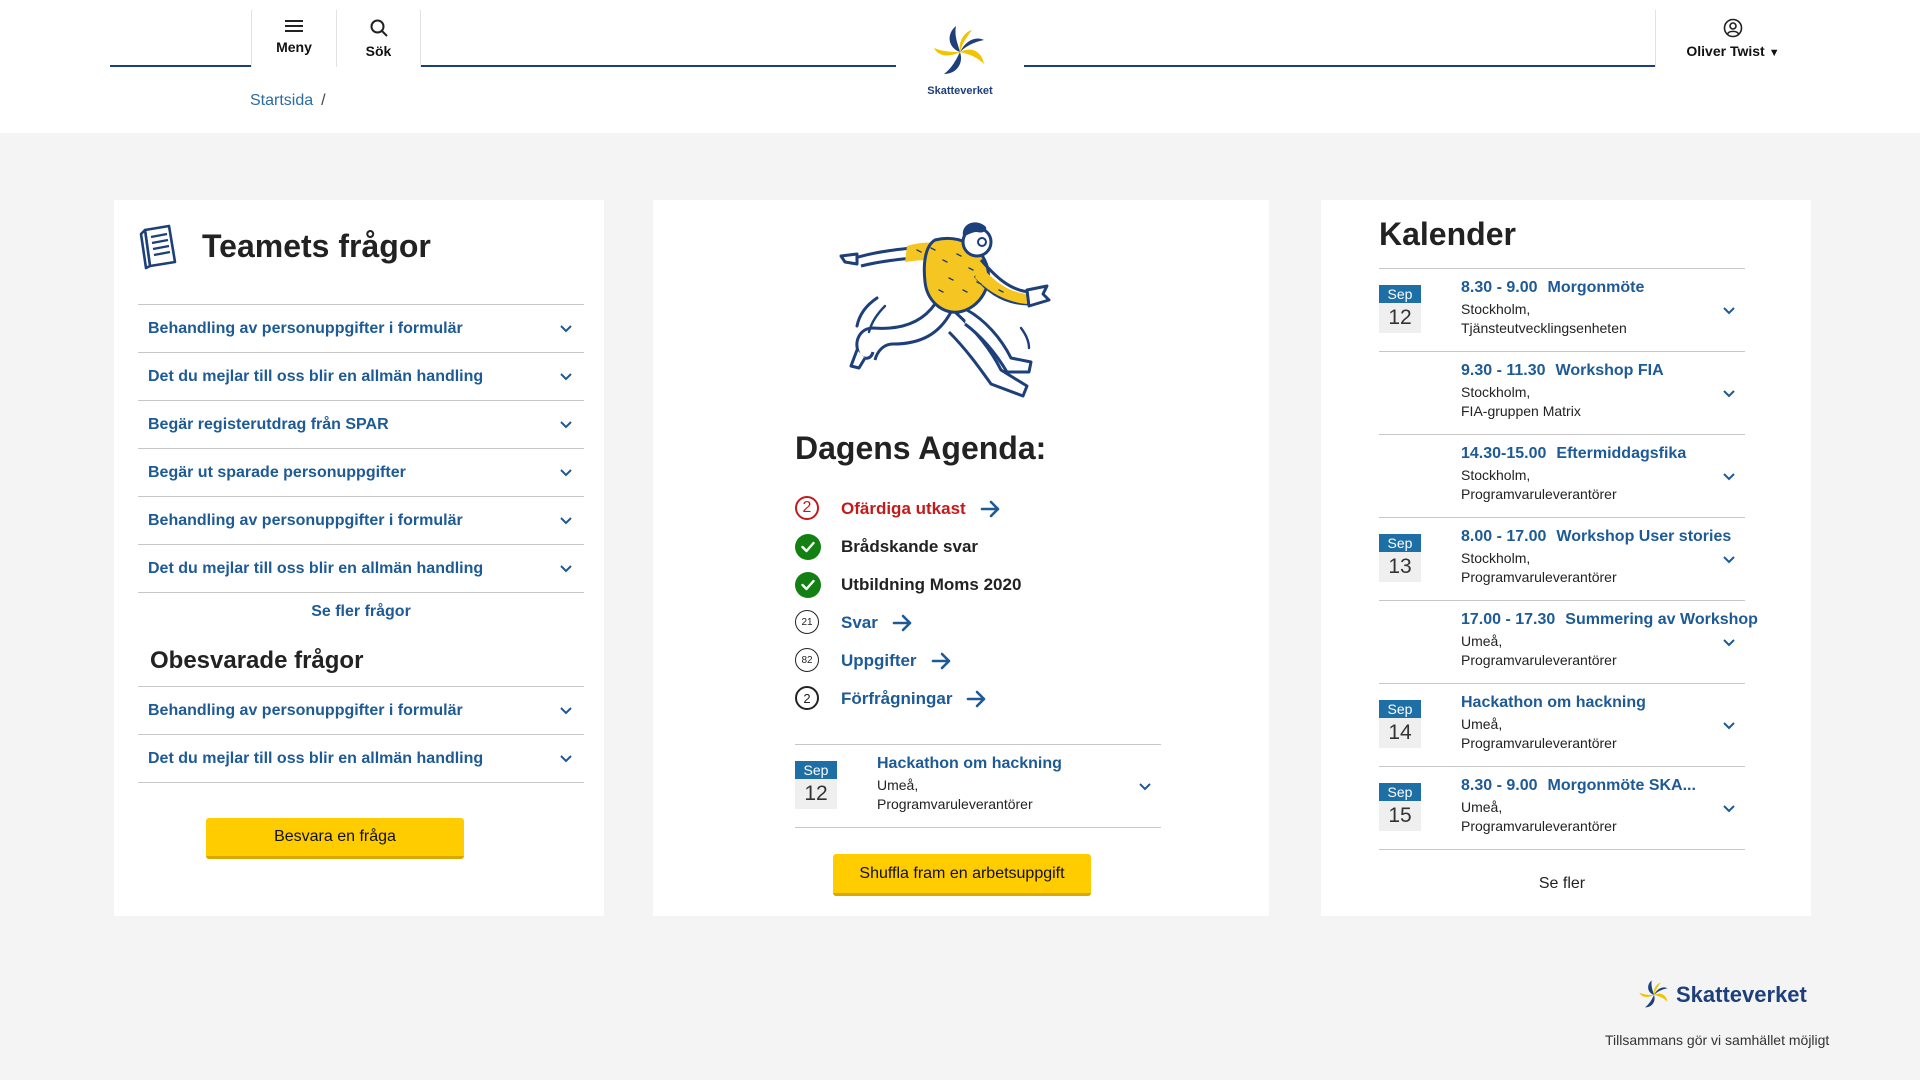 Image resolution: width=1920 pixels, height=1080 pixels. I want to click on event-title: 17.00 - 17.30 Summering av Workshop, so click(1609, 620).